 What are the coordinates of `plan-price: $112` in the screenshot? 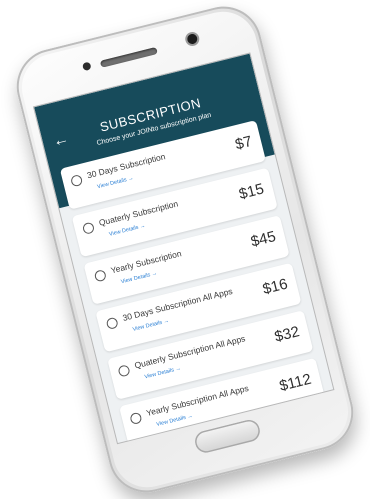 It's located at (295, 382).